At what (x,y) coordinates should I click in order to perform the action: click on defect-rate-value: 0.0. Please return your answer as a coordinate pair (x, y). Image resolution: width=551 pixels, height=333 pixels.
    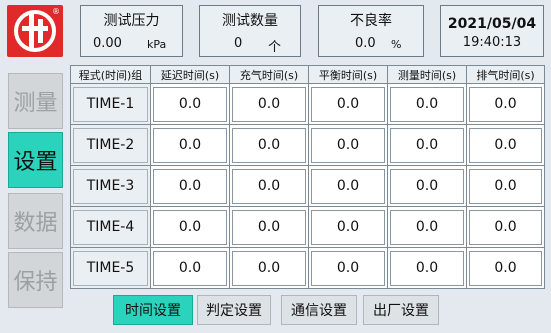
    Looking at the image, I should click on (365, 43).